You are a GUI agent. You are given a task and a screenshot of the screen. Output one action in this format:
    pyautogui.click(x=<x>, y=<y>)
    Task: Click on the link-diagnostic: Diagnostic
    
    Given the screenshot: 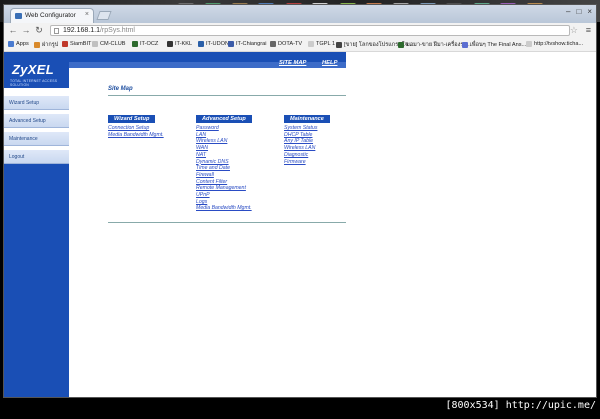 What is the action you would take?
    pyautogui.click(x=307, y=155)
    